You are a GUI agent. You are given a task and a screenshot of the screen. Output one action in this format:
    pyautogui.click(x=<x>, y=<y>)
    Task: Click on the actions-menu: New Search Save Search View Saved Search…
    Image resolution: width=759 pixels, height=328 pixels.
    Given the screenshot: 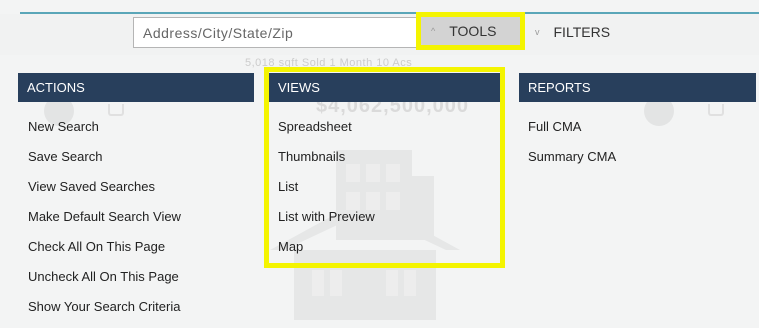 What is the action you would take?
    pyautogui.click(x=104, y=223)
    